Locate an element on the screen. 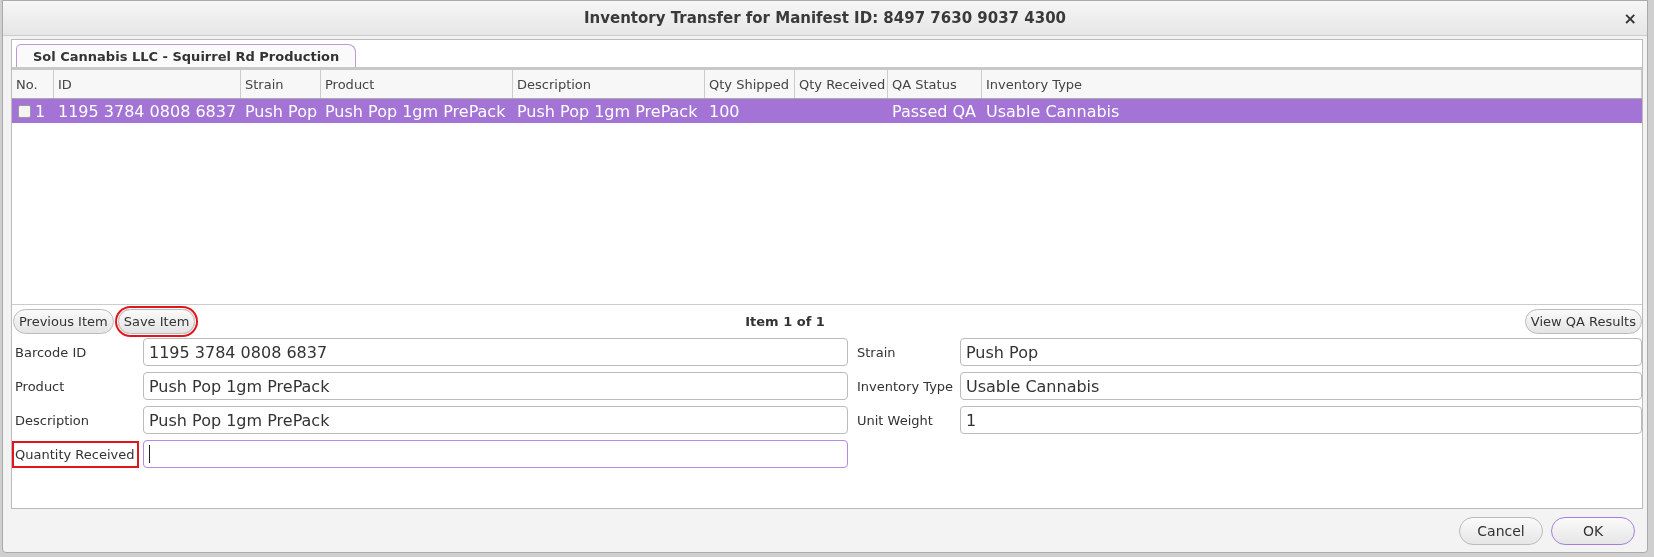 This screenshot has height=557, width=1654. item-position: Item 1 of 1 is located at coordinates (785, 321).